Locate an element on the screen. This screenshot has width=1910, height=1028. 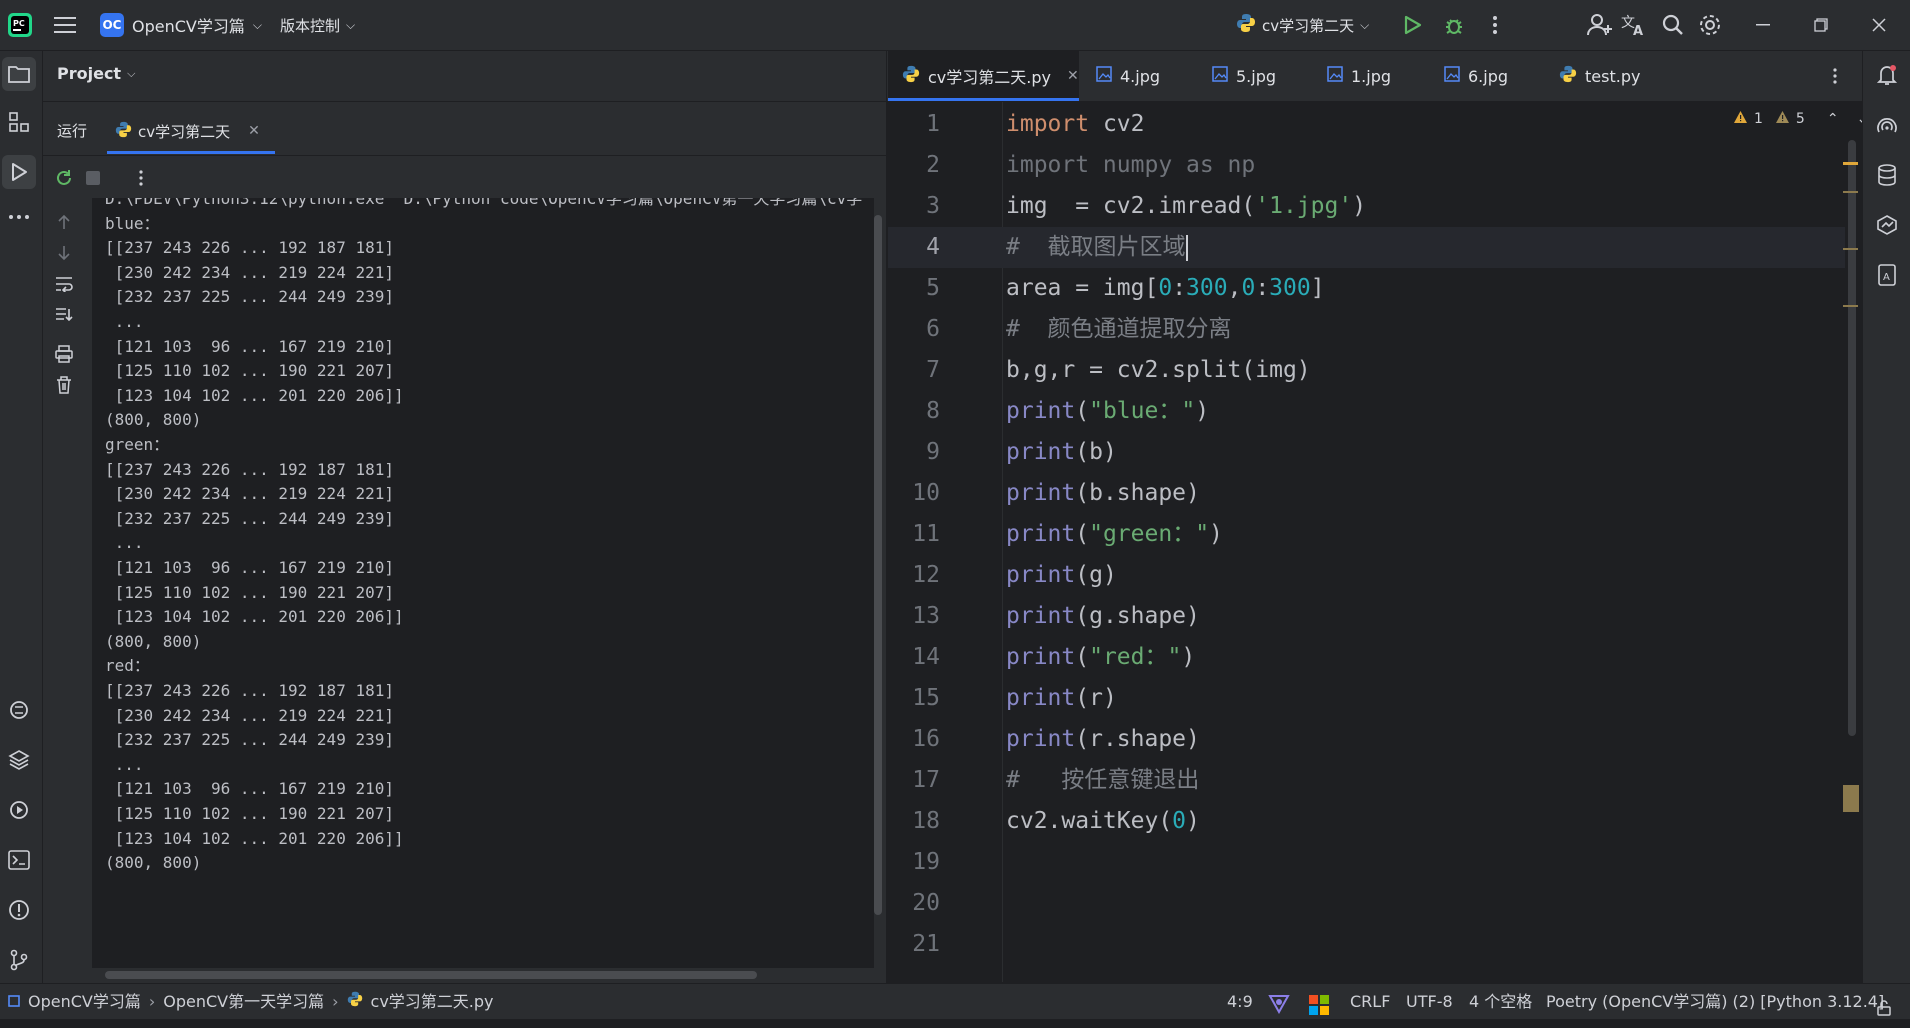
run-tab: cv学习第二天 ✕ is located at coordinates (187, 131).